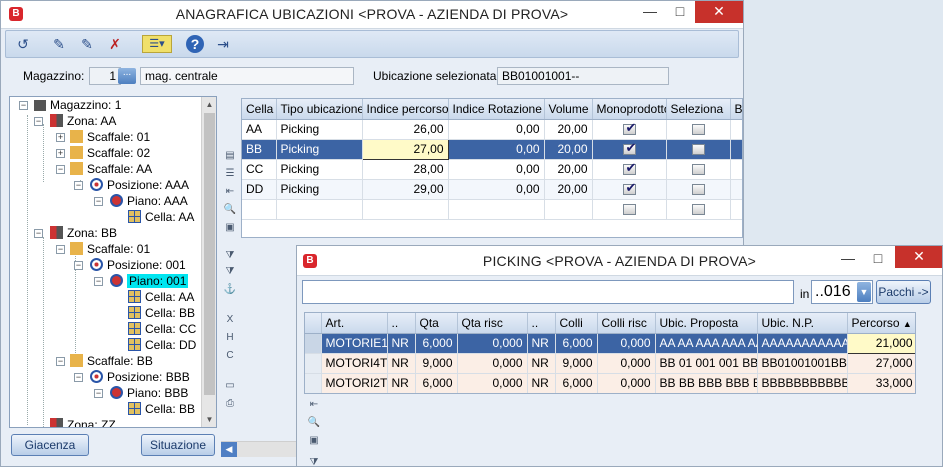 Image resolution: width=943 pixels, height=467 pixels. Describe the element at coordinates (229, 449) in the screenshot. I see `scroll-left-icon: ◀` at that location.